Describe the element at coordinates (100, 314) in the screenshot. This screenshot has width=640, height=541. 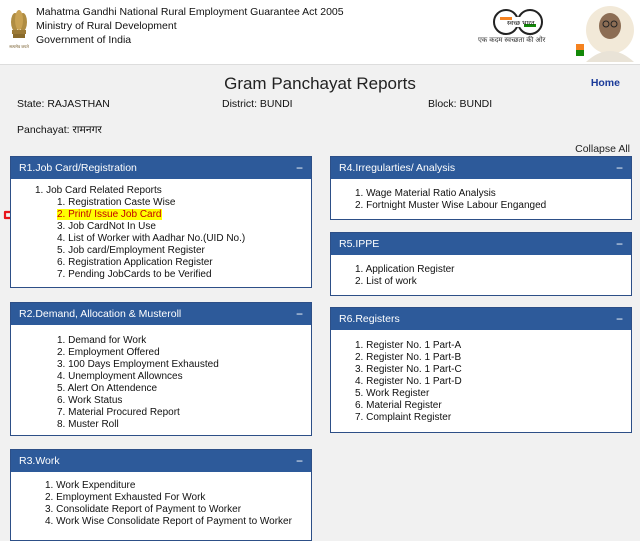
I see `panel-title: R2.Demand, Allocation & Musteroll` at that location.